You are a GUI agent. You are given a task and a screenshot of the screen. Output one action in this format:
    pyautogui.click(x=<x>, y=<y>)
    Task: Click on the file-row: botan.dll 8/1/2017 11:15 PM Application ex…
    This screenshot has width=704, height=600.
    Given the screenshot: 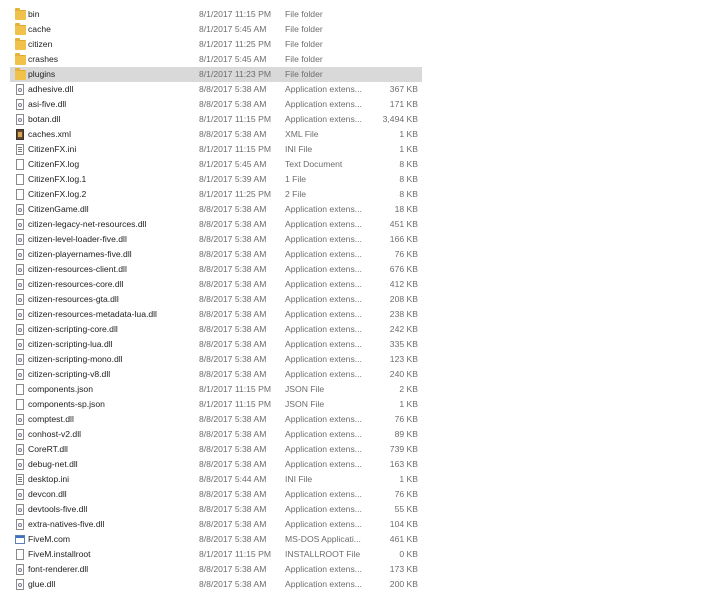 What is the action you would take?
    pyautogui.click(x=216, y=119)
    